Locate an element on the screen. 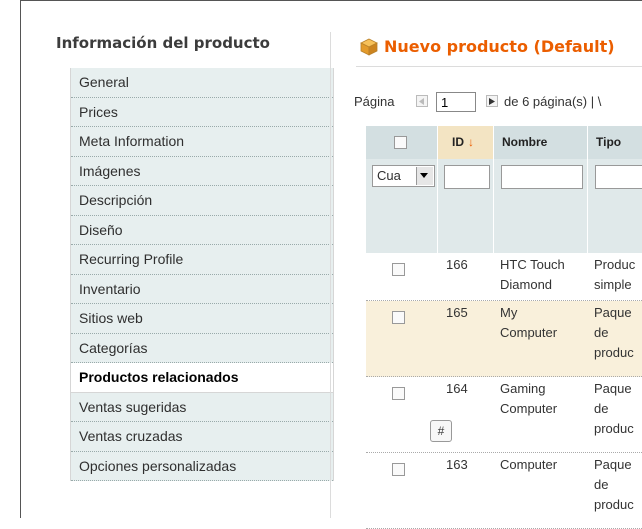 The width and height of the screenshot is (642, 529). row-id: 164 is located at coordinates (457, 388).